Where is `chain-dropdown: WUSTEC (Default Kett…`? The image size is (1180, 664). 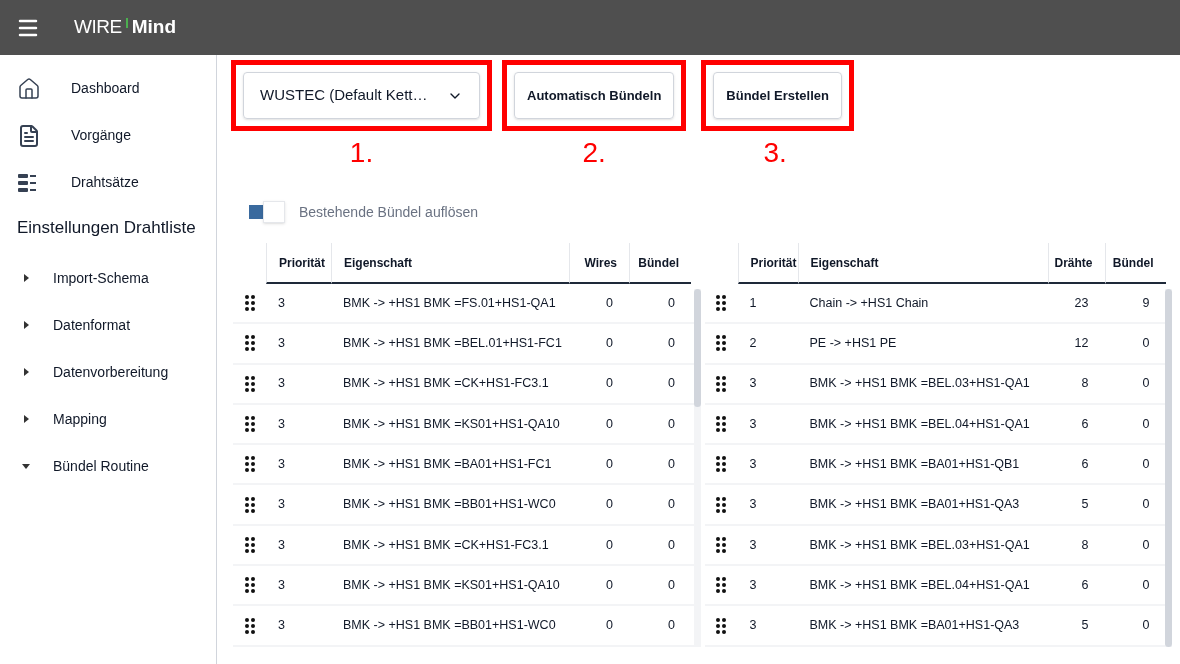
chain-dropdown: WUSTEC (Default Kett… is located at coordinates (361, 95).